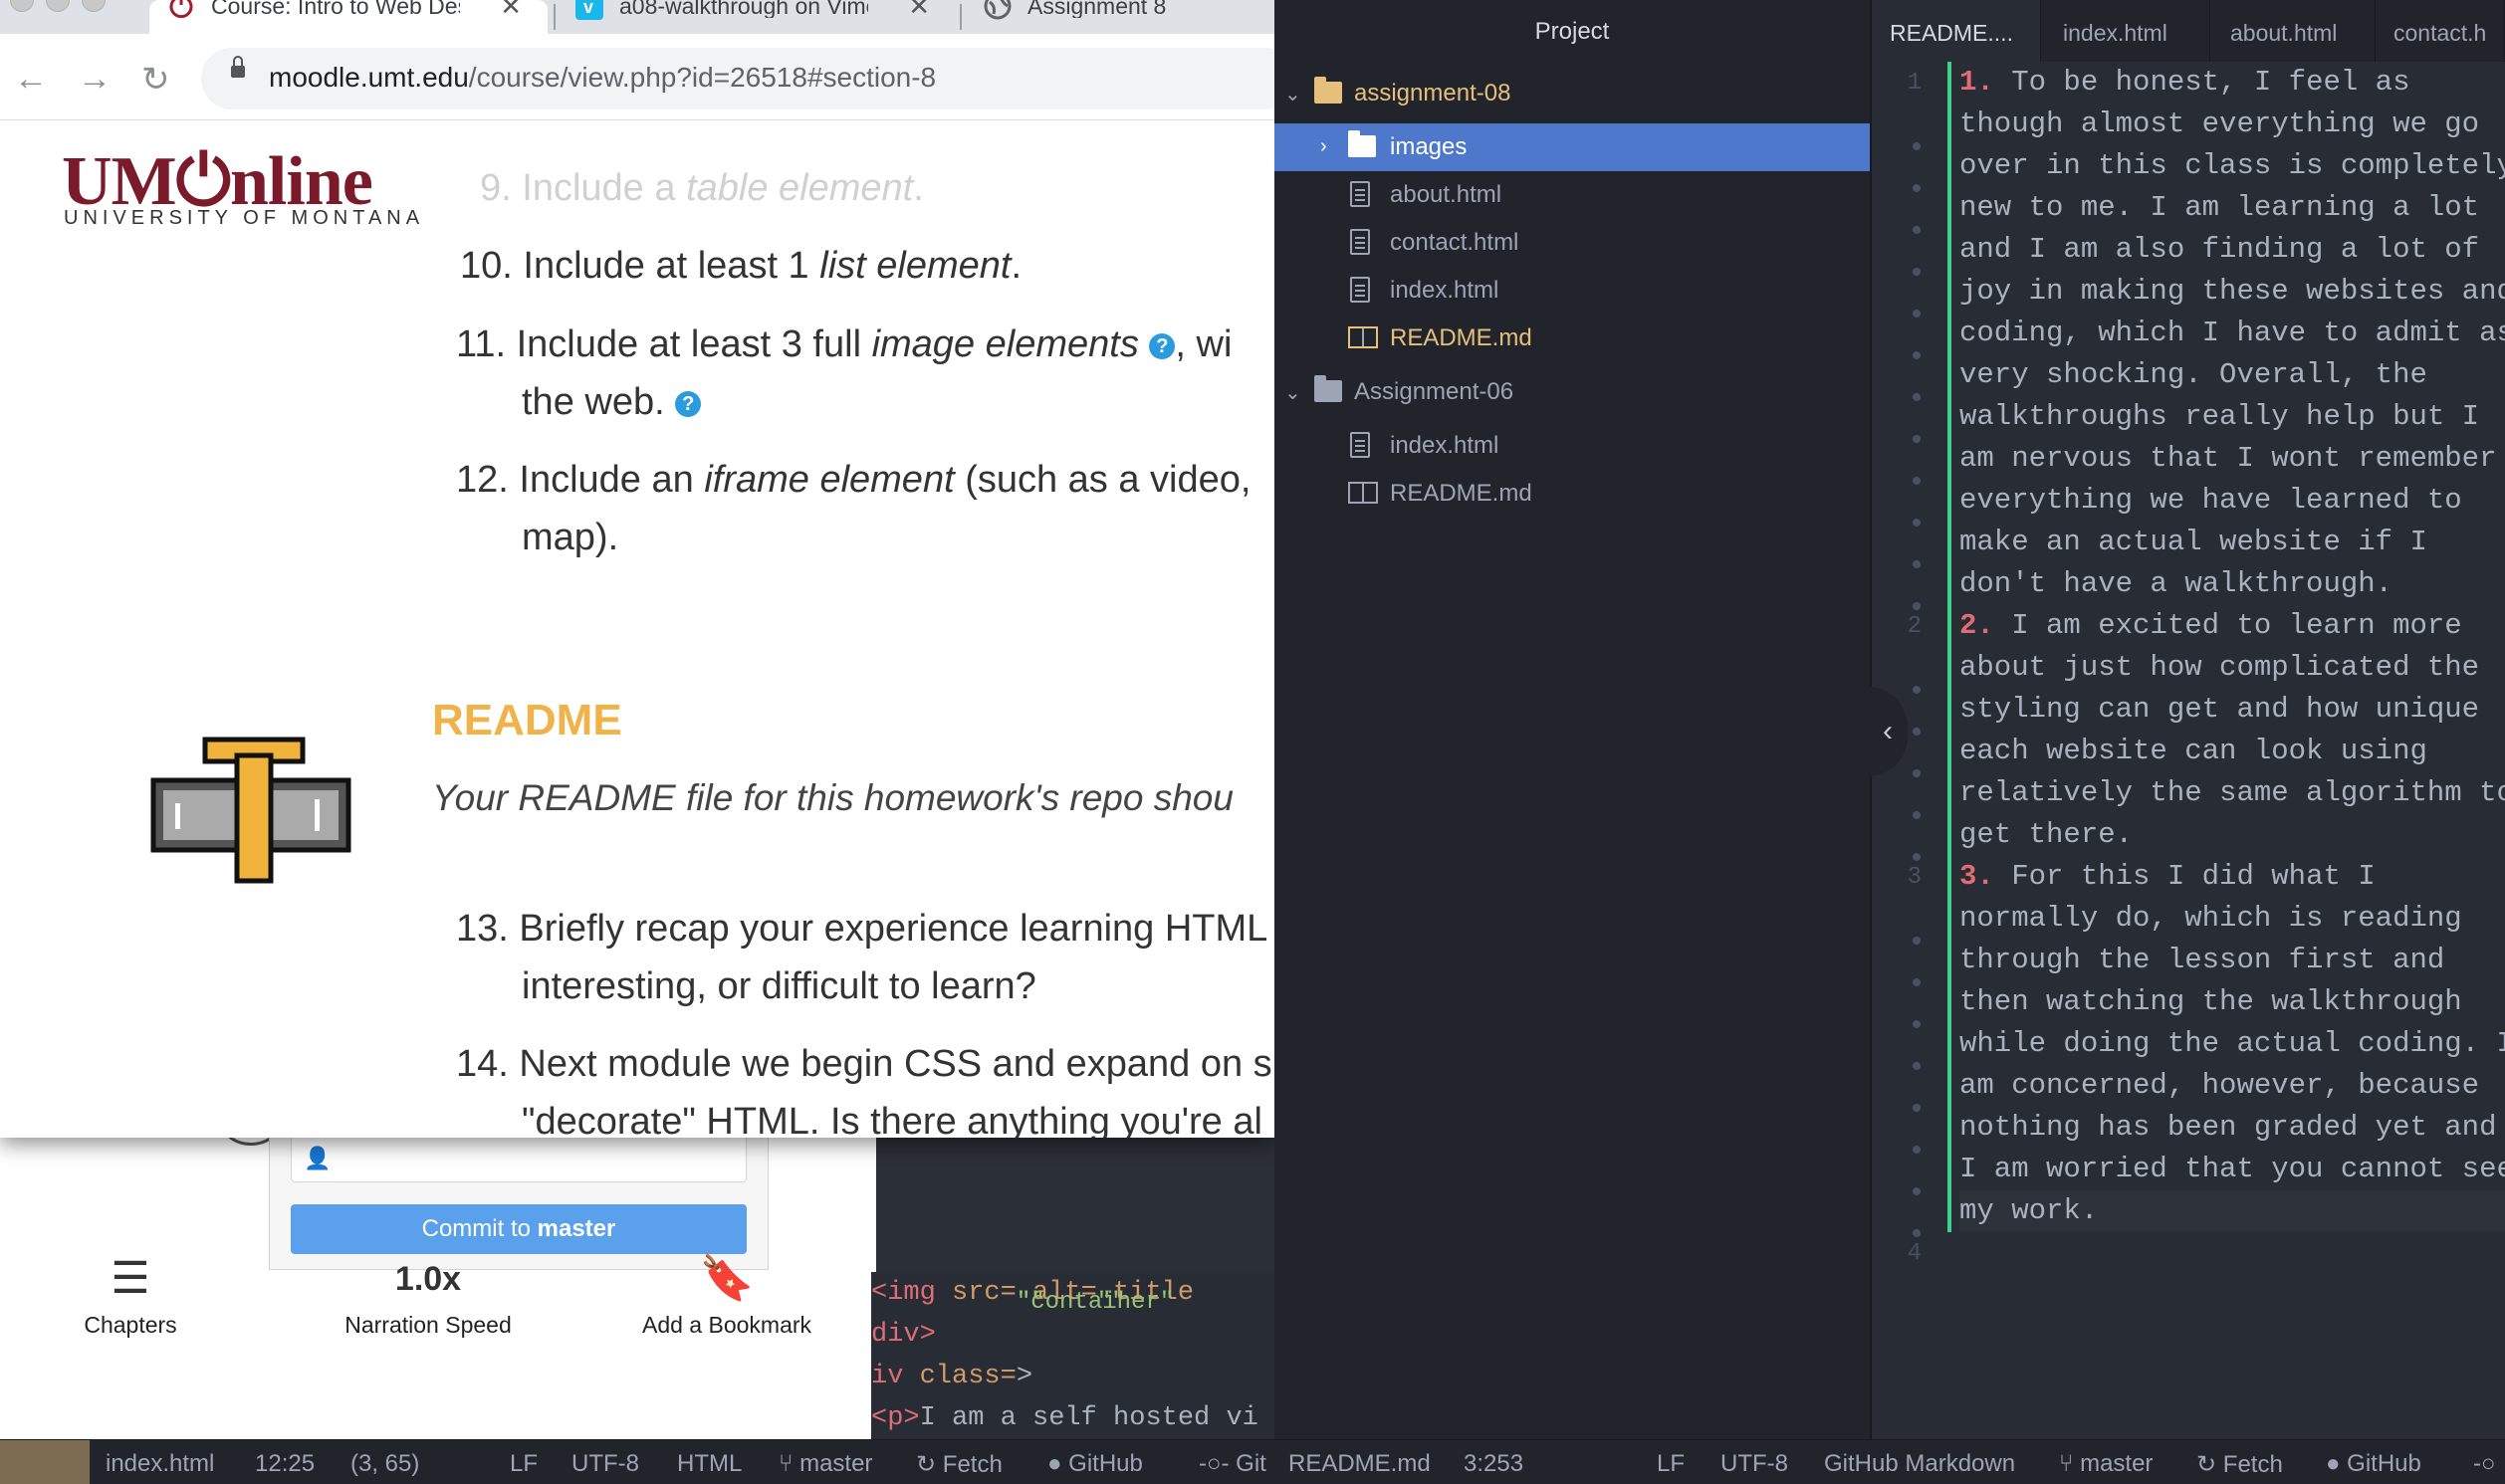  What do you see at coordinates (95, 79) in the screenshot?
I see `forward-icon: →` at bounding box center [95, 79].